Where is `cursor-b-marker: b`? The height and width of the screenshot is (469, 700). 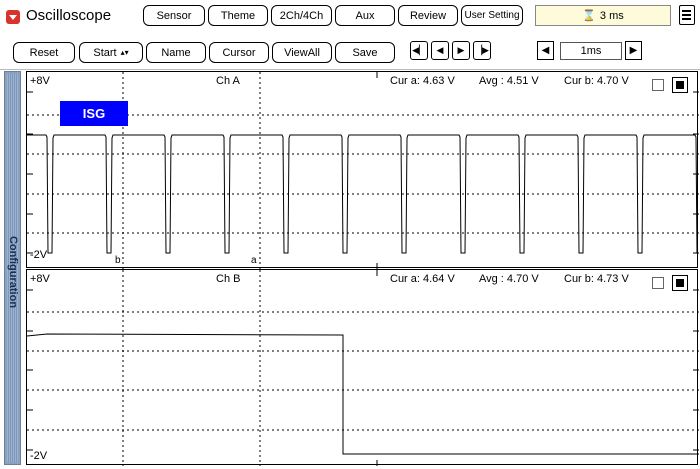 cursor-b-marker: b is located at coordinates (118, 260).